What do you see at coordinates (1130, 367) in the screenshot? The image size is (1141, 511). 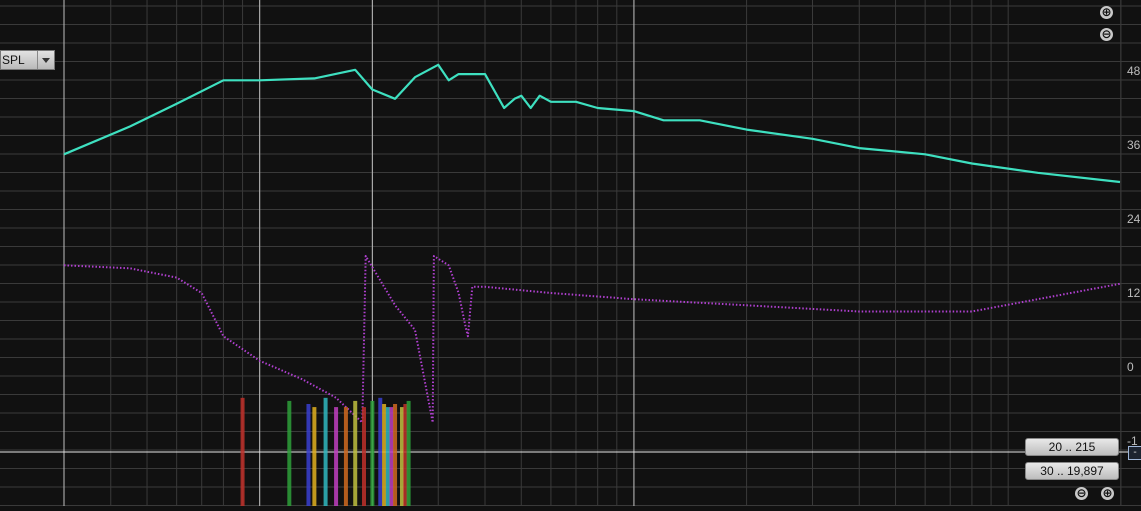 I see `y-tick-label: 0` at bounding box center [1130, 367].